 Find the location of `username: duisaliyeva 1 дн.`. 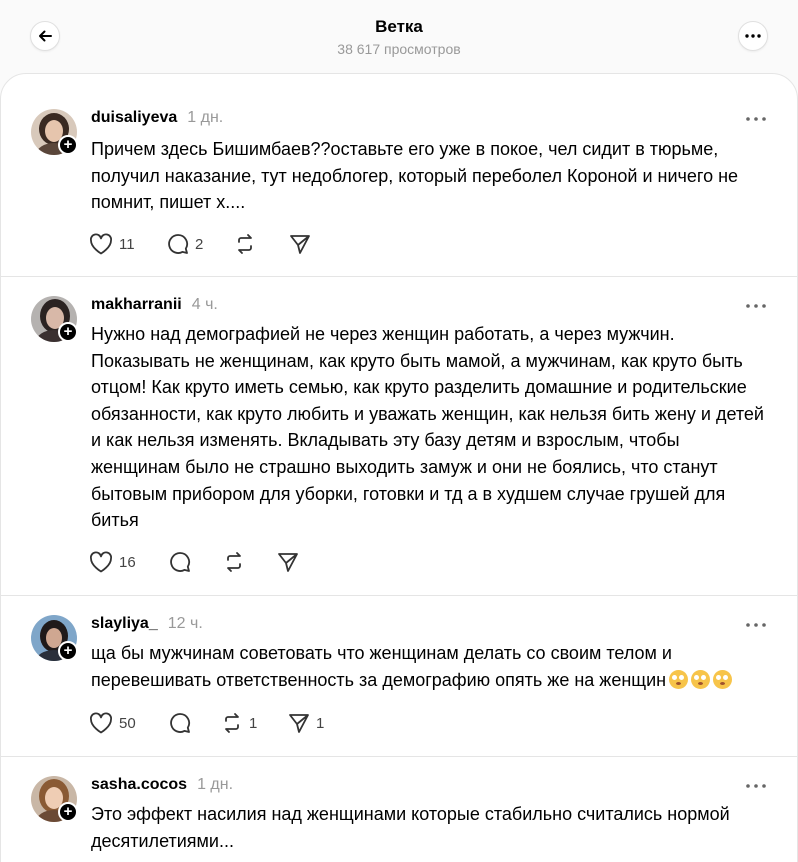

username: duisaliyeva 1 дн. is located at coordinates (157, 118).